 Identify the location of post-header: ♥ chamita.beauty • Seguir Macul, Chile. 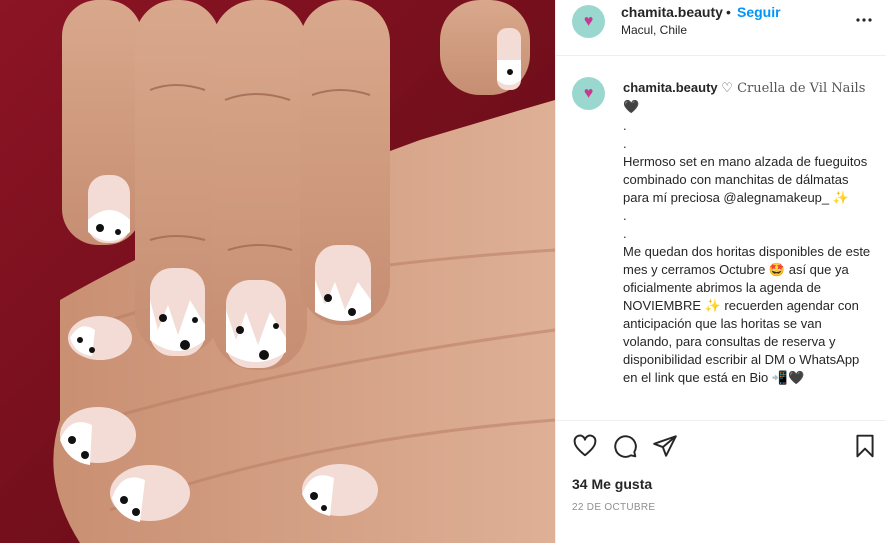
(721, 28).